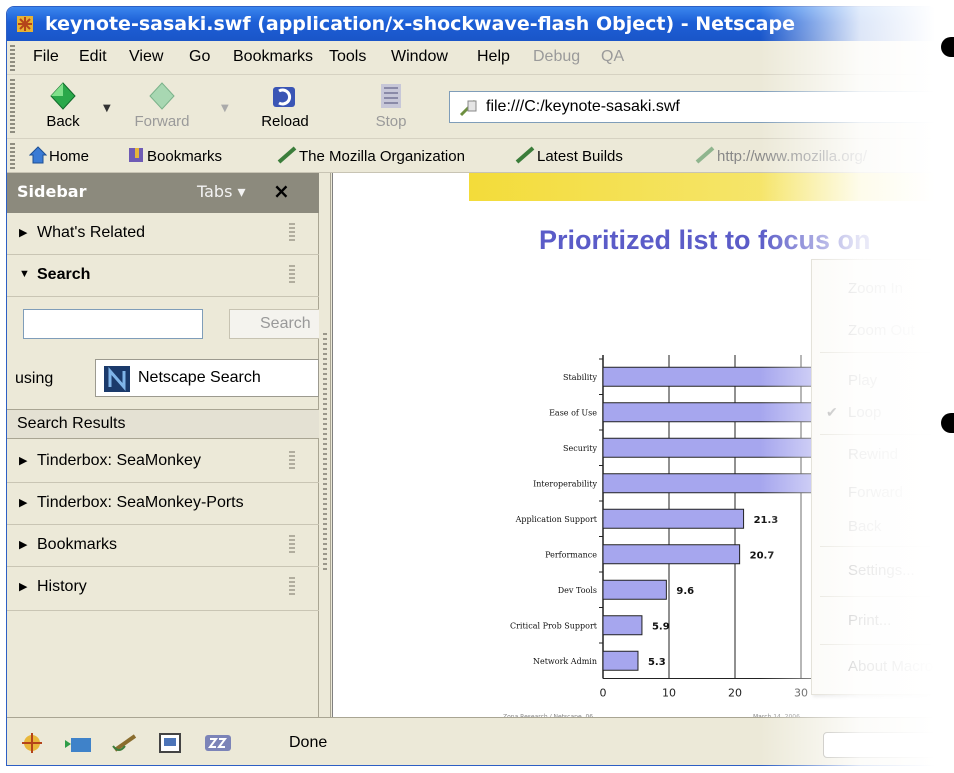  I want to click on forward-label: Forward, so click(162, 121).